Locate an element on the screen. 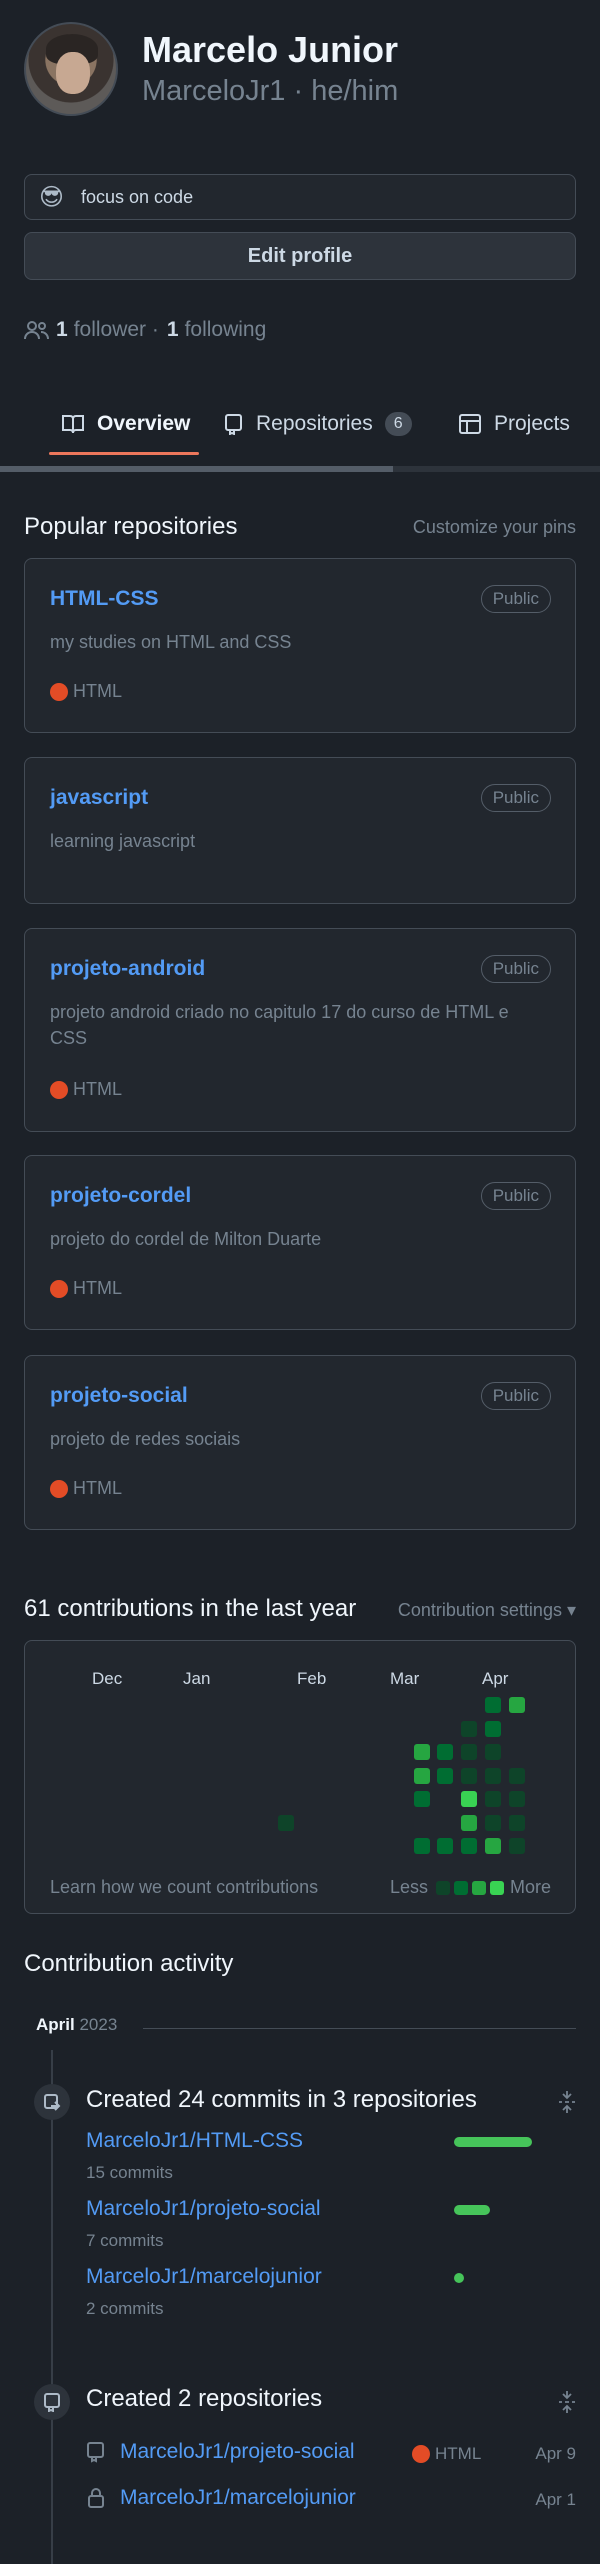 This screenshot has height=2564, width=600. repo-link: javascript is located at coordinates (99, 798).